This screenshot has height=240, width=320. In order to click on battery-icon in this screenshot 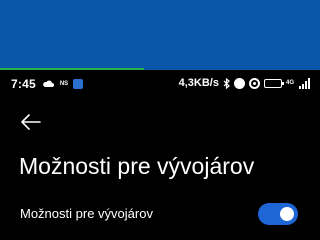, I will do `click(273, 83)`.